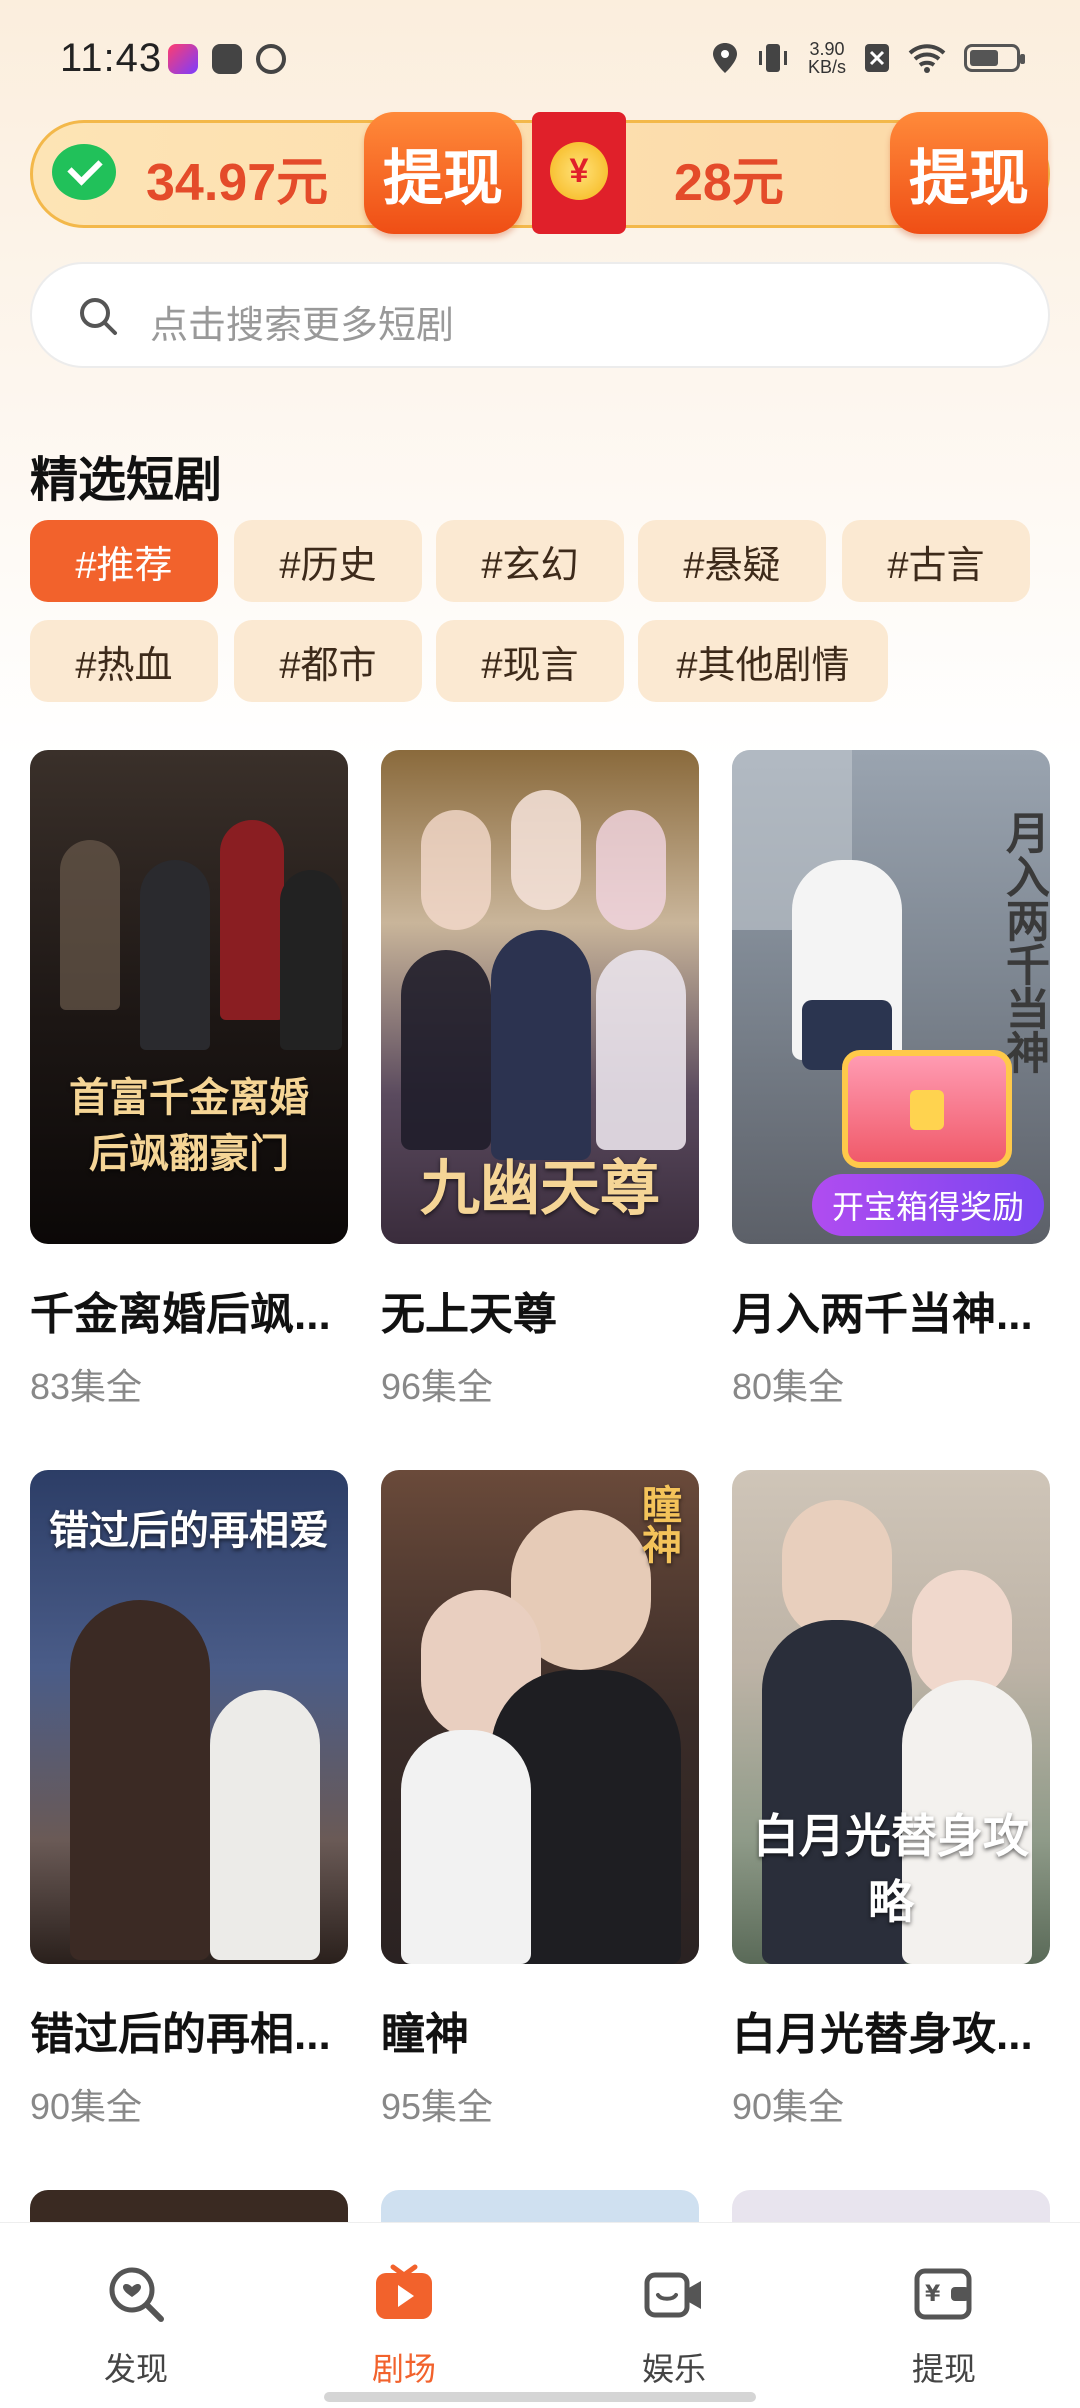 The image size is (1080, 2408). What do you see at coordinates (927, 1205) in the screenshot?
I see `reward-badge: 开宝箱得奖励` at bounding box center [927, 1205].